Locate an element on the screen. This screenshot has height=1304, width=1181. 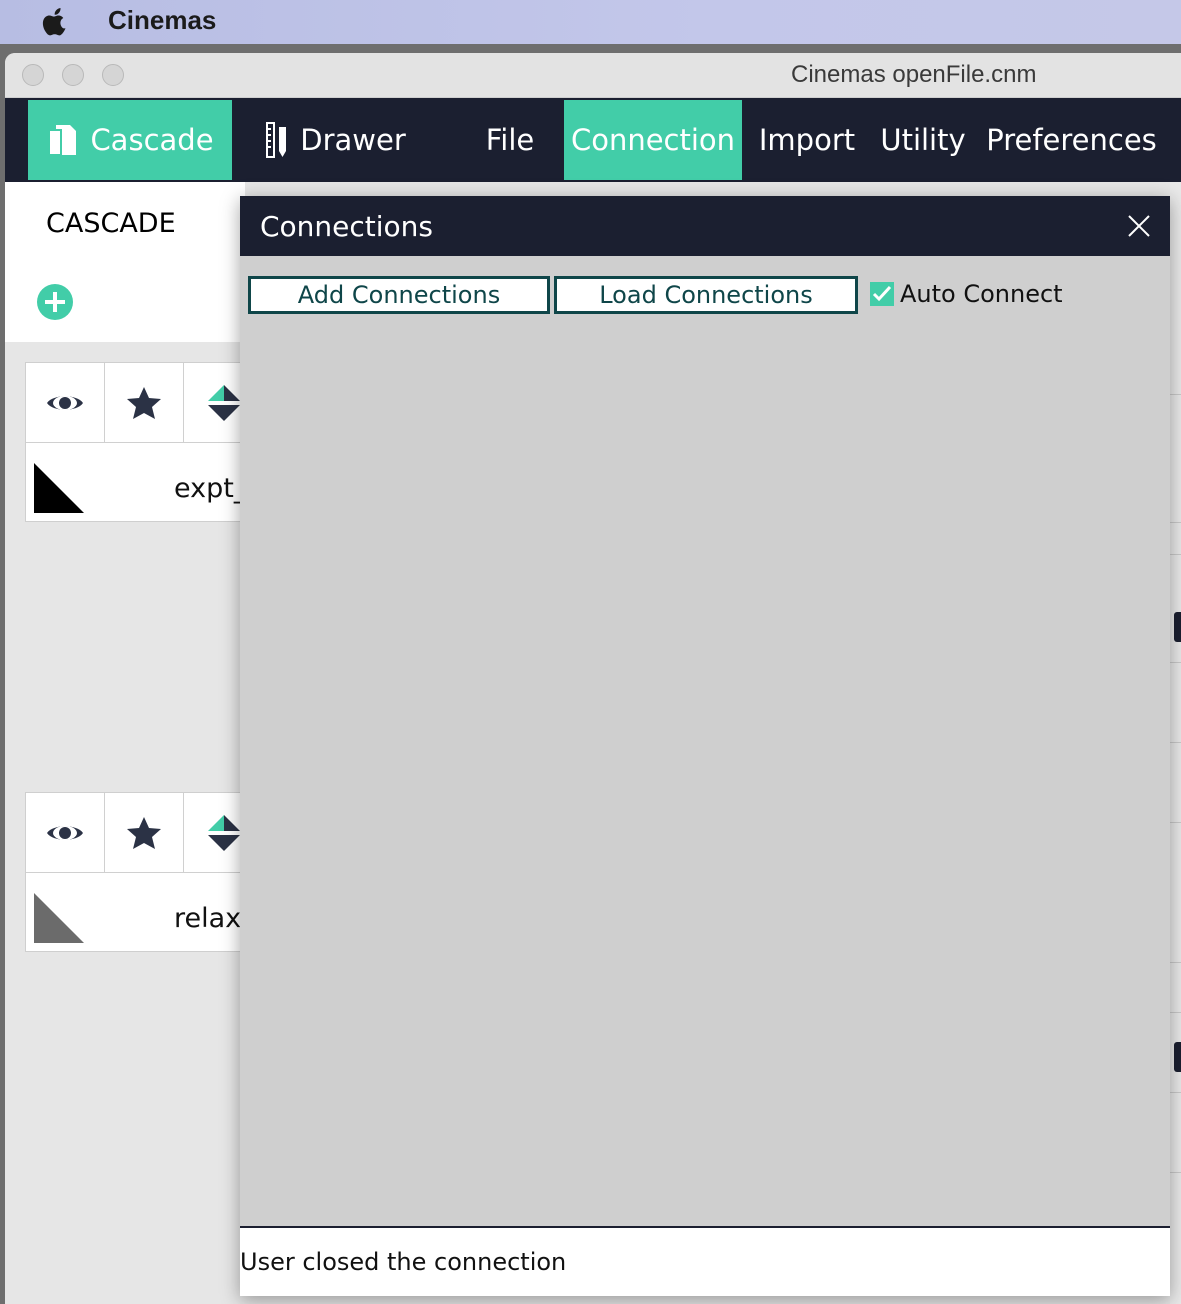
auto-connect-label: Auto Connect is located at coordinates (981, 294).